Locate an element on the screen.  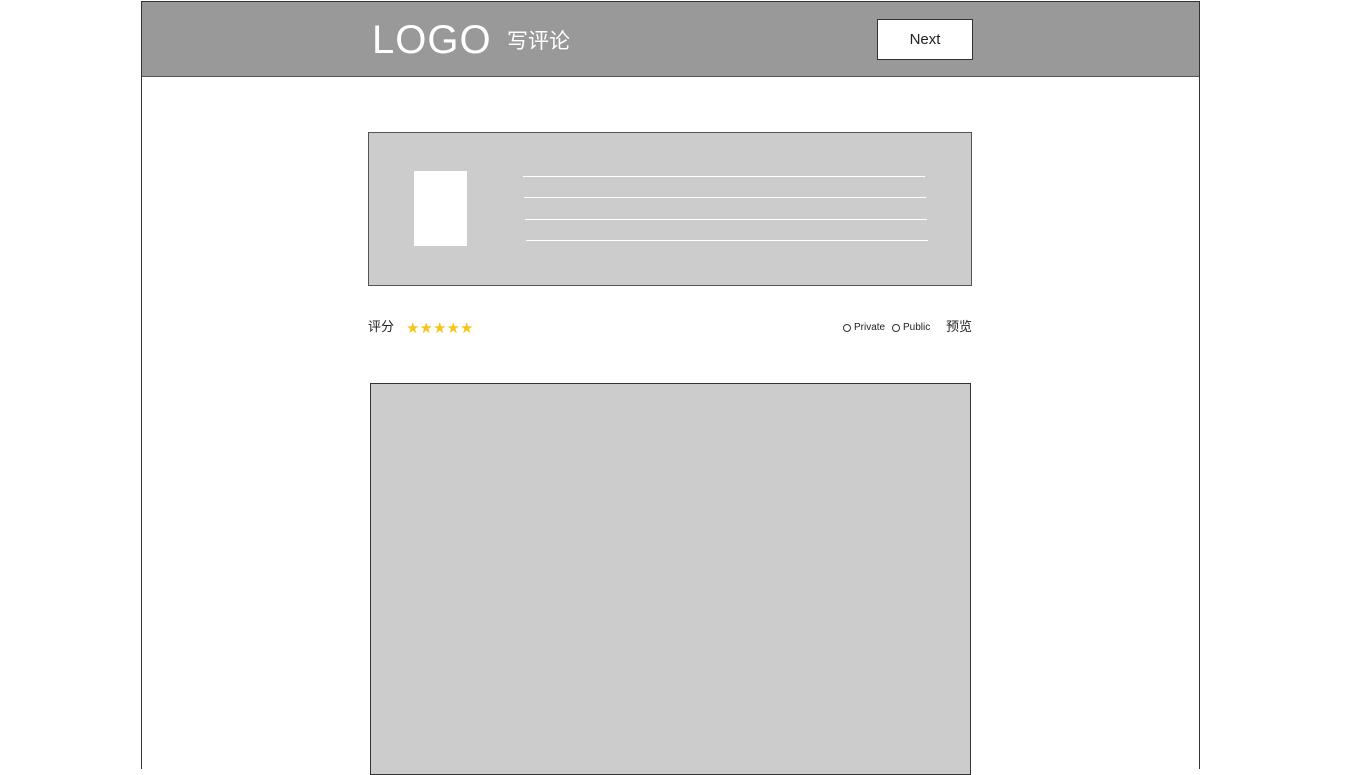
radio-public-label: Public is located at coordinates (917, 327).